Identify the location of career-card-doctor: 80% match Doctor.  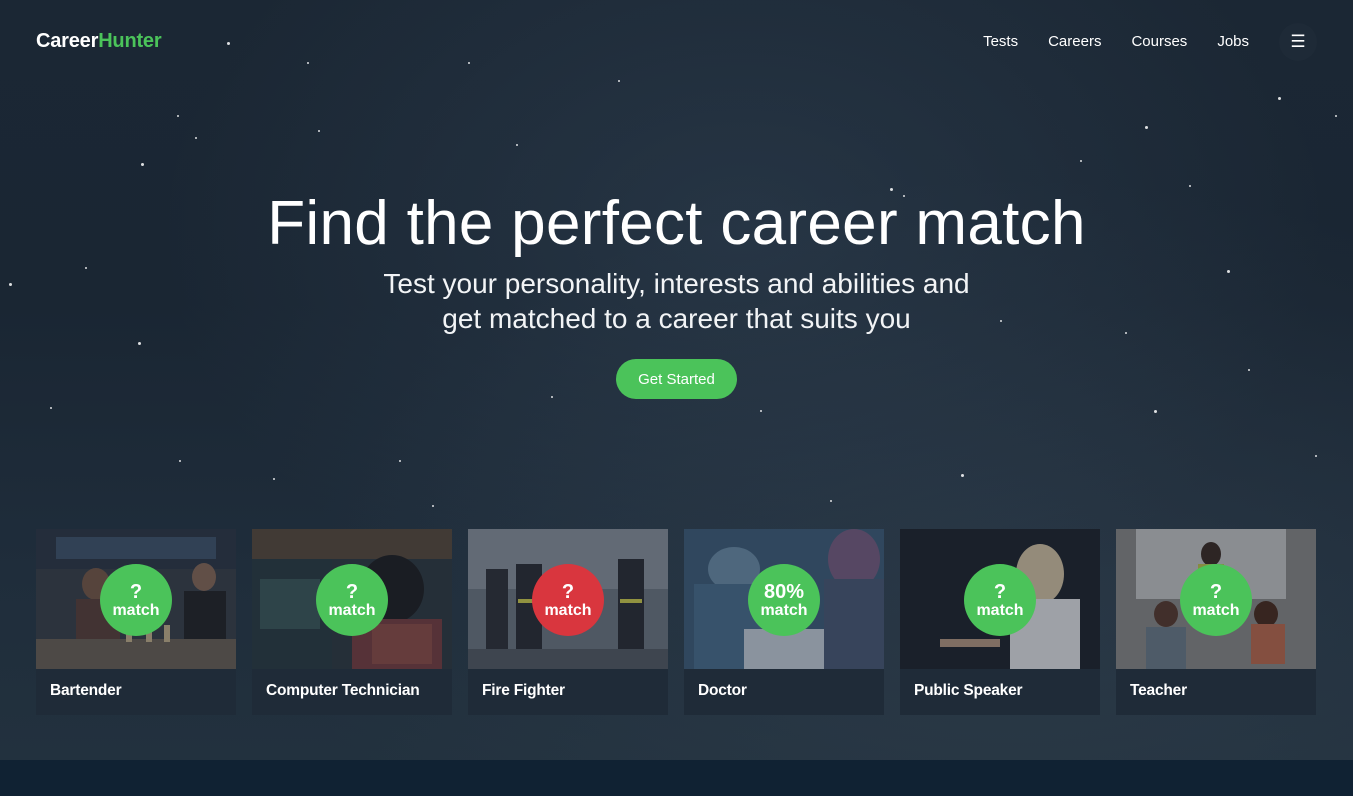
(784, 622).